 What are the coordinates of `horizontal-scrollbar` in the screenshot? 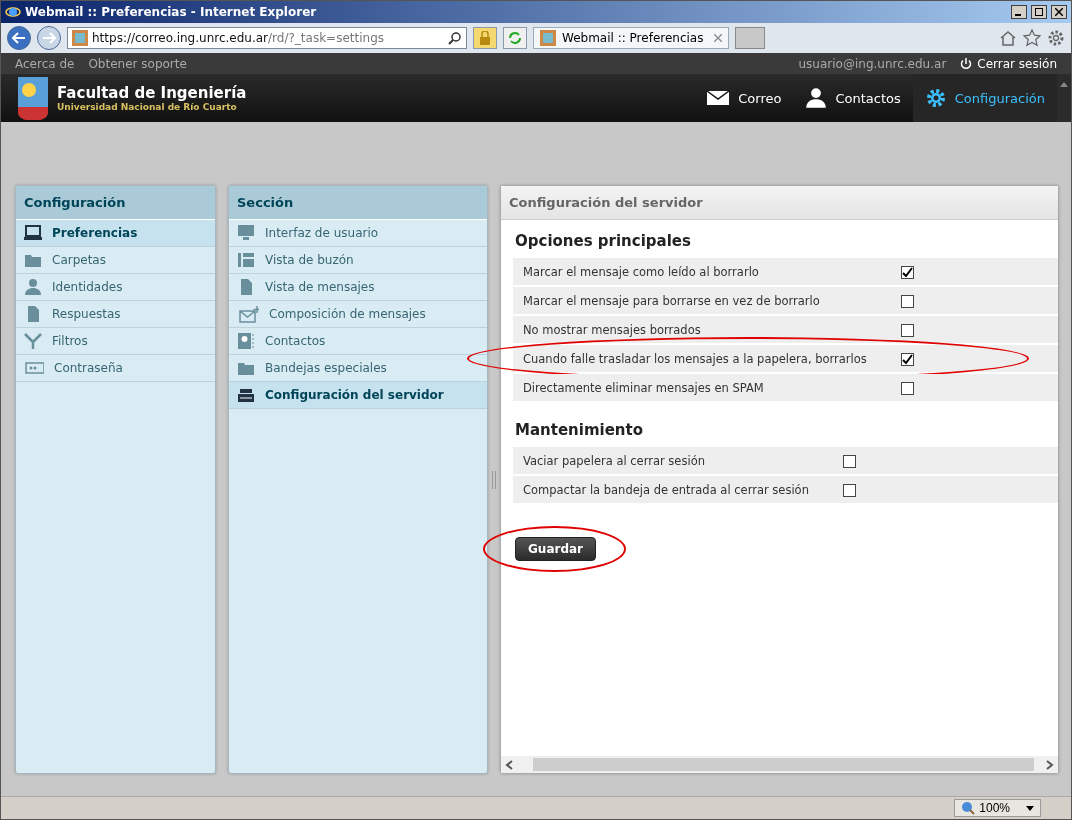 It's located at (779, 764).